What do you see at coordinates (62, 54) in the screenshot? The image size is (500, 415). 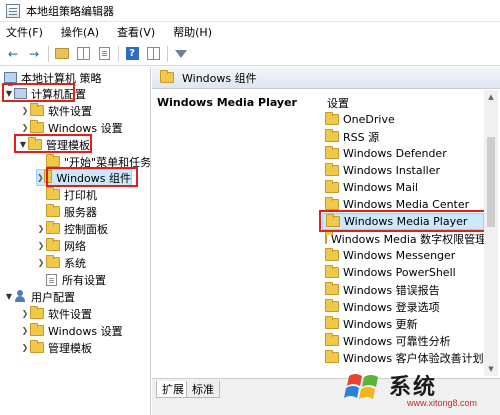 I see `up-folder-button` at bounding box center [62, 54].